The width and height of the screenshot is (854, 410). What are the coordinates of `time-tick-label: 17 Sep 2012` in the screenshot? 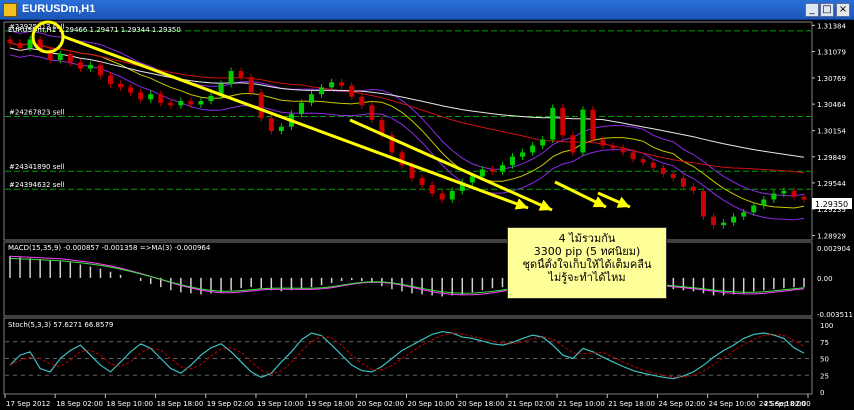 It's located at (28, 404).